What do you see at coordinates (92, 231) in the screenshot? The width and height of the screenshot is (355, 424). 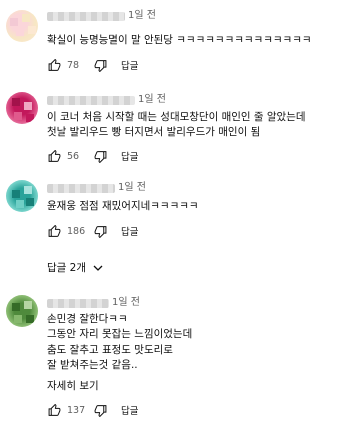 I see `comment-actions: 186 답글` at bounding box center [92, 231].